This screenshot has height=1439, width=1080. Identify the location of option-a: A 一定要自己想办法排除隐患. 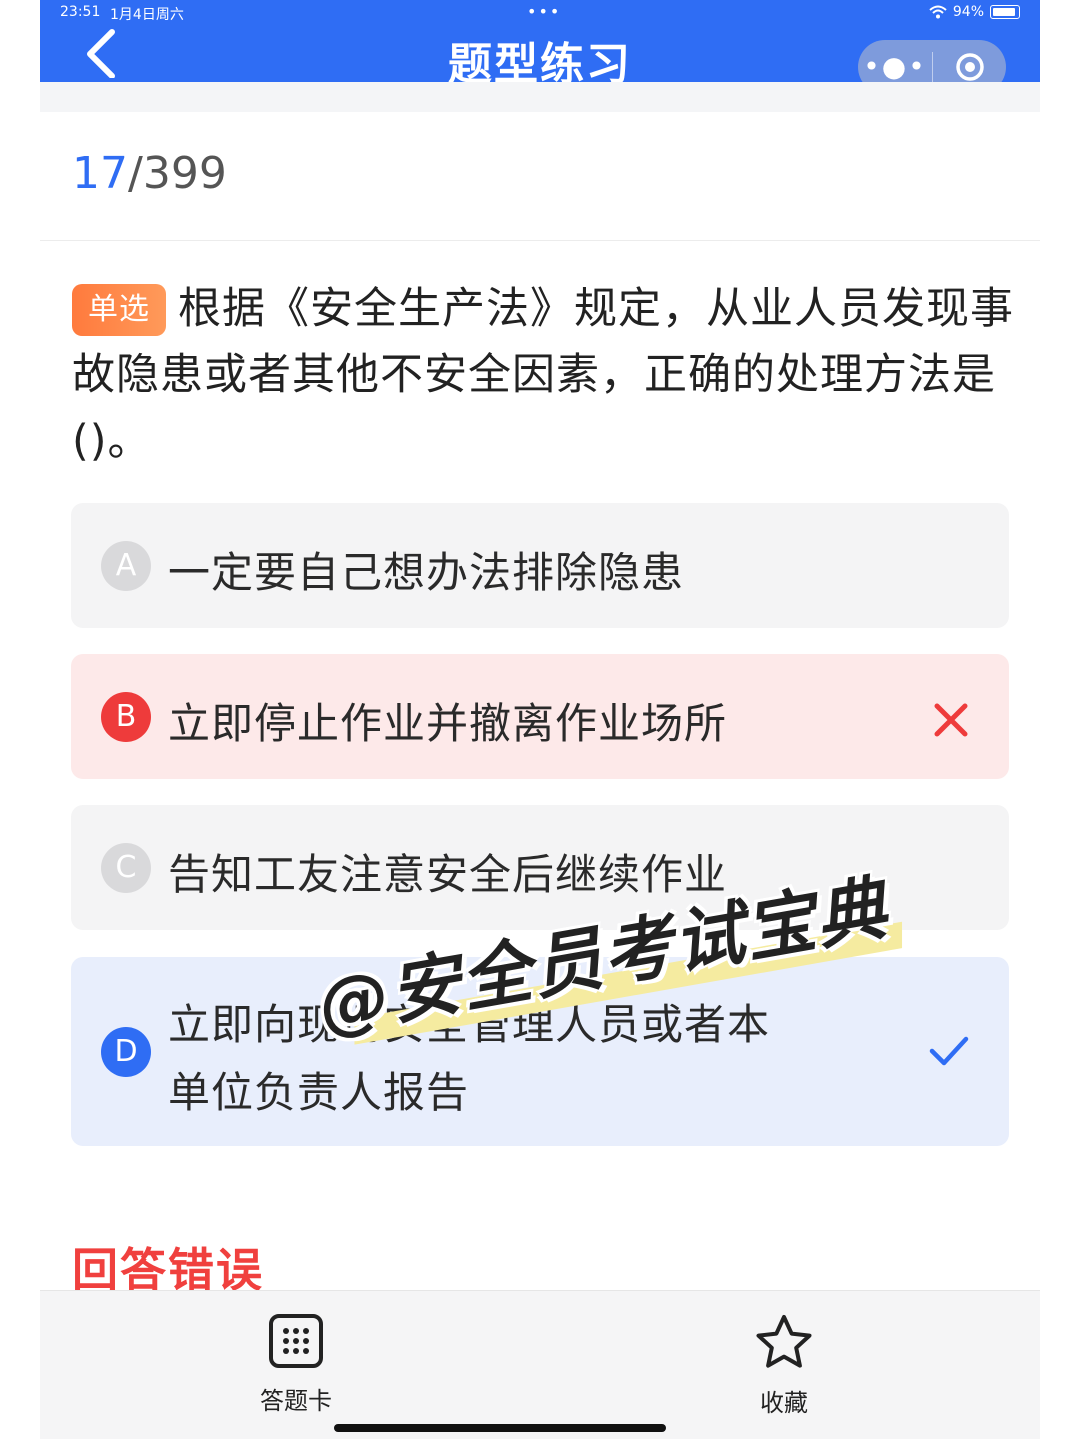
(540, 565).